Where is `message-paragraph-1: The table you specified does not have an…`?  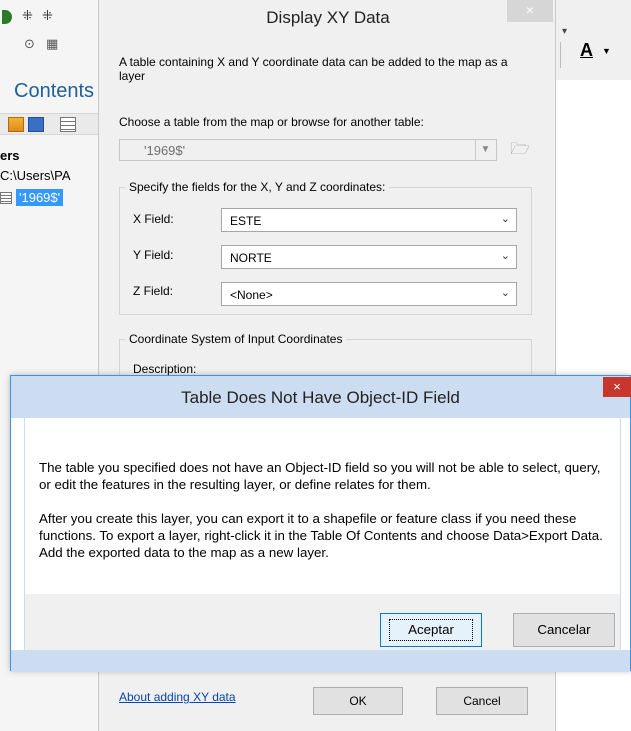
message-paragraph-1: The table you specified does not have an… is located at coordinates (320, 476).